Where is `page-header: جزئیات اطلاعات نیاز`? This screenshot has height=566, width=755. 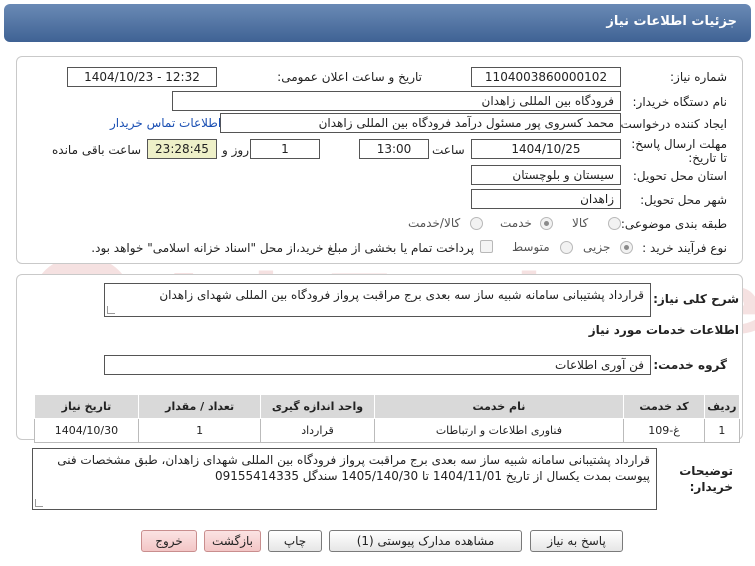 page-header: جزئیات اطلاعات نیاز is located at coordinates (377, 23).